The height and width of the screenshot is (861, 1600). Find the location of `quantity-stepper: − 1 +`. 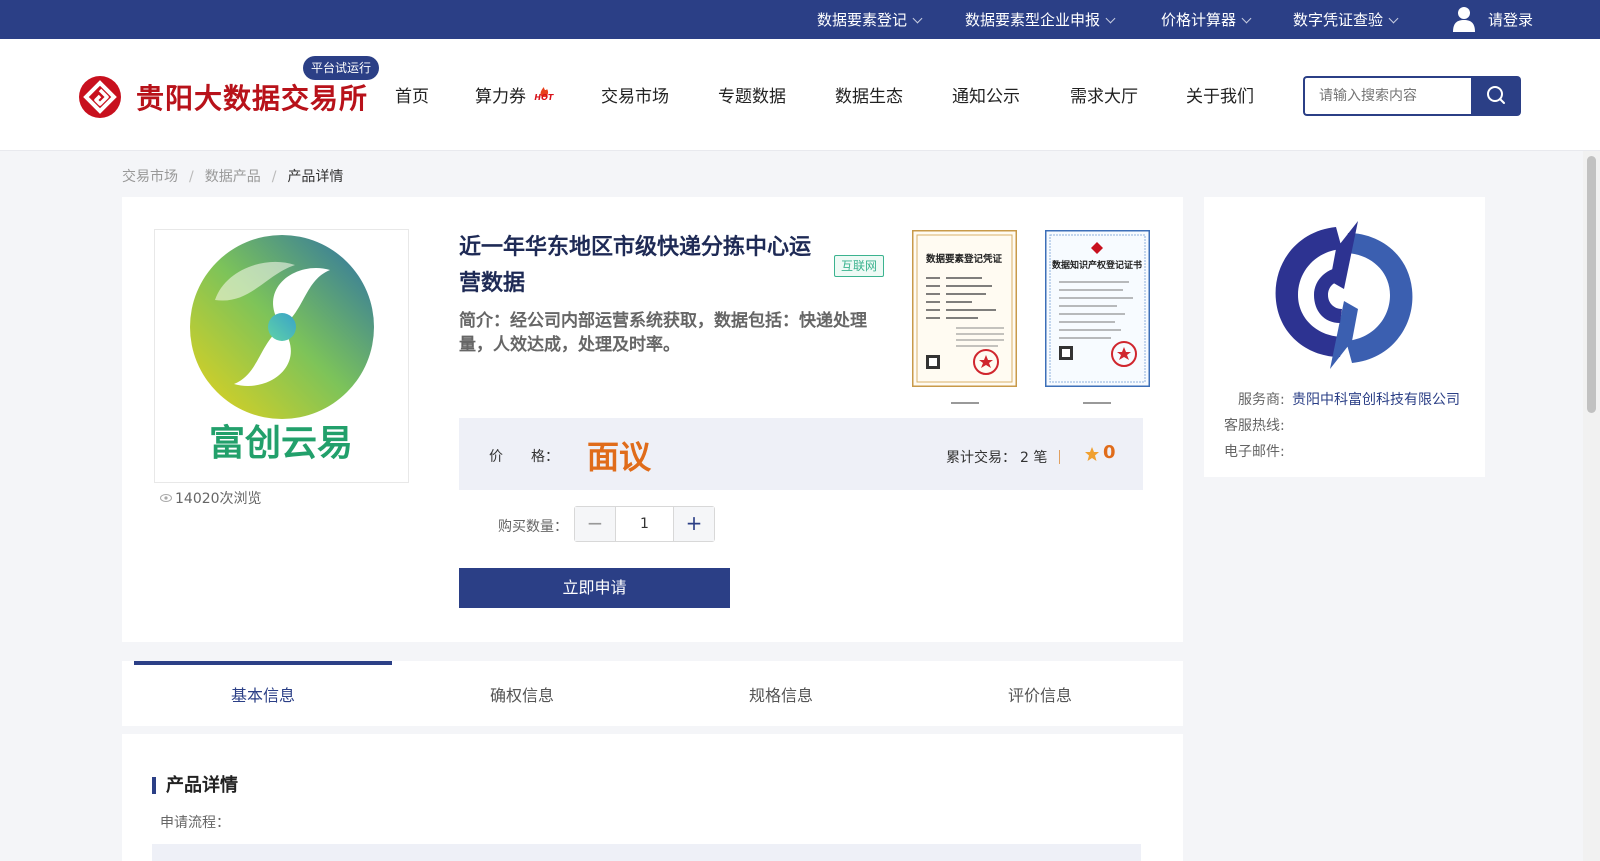

quantity-stepper: − 1 + is located at coordinates (644, 524).